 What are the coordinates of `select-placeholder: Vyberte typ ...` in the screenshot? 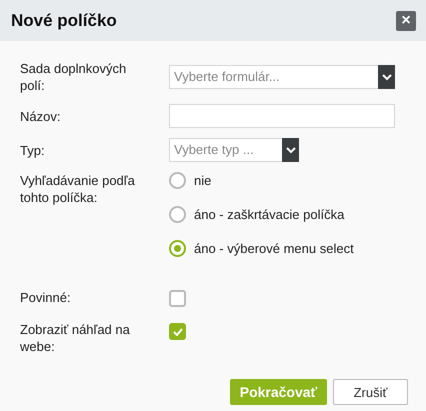 It's located at (214, 150).